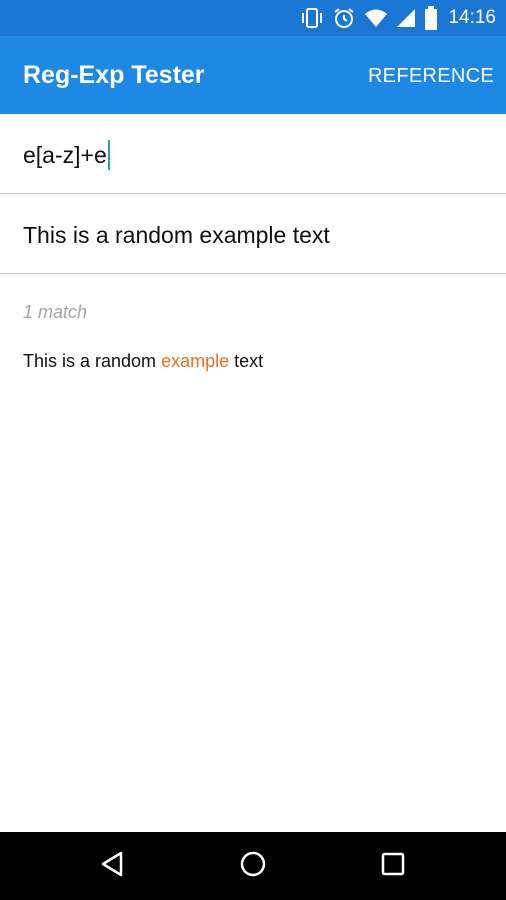 The height and width of the screenshot is (900, 506). What do you see at coordinates (472, 17) in the screenshot?
I see `status-time: 14:16` at bounding box center [472, 17].